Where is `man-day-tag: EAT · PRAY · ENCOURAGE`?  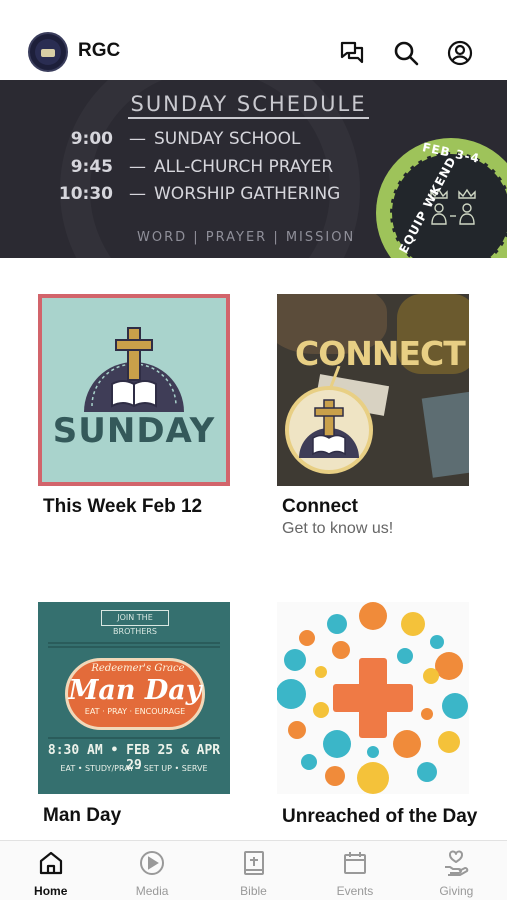
man-day-tag: EAT · PRAY · ENCOURAGE is located at coordinates (135, 711).